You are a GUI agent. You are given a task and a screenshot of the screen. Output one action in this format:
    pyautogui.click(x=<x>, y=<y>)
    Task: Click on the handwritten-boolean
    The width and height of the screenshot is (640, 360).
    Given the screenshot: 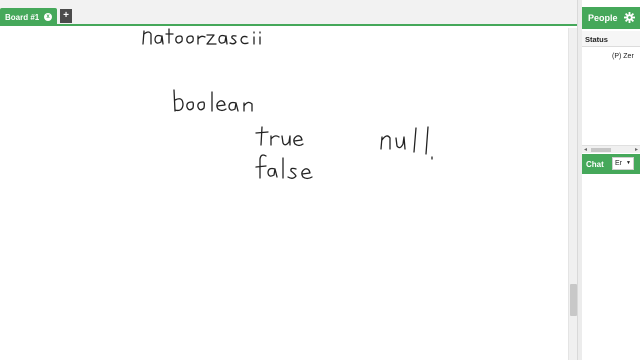 What is the action you would take?
    pyautogui.click(x=213, y=100)
    